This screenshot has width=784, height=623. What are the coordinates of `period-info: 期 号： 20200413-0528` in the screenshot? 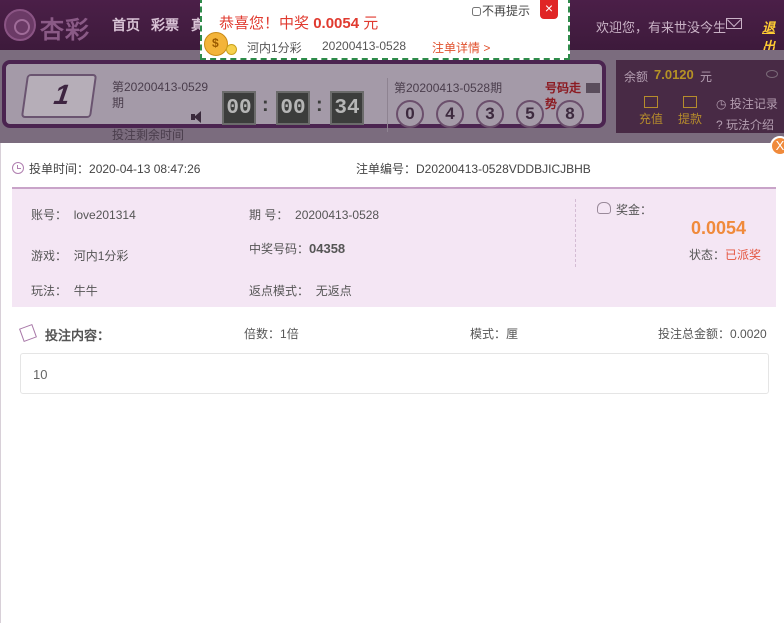 It's located at (314, 215).